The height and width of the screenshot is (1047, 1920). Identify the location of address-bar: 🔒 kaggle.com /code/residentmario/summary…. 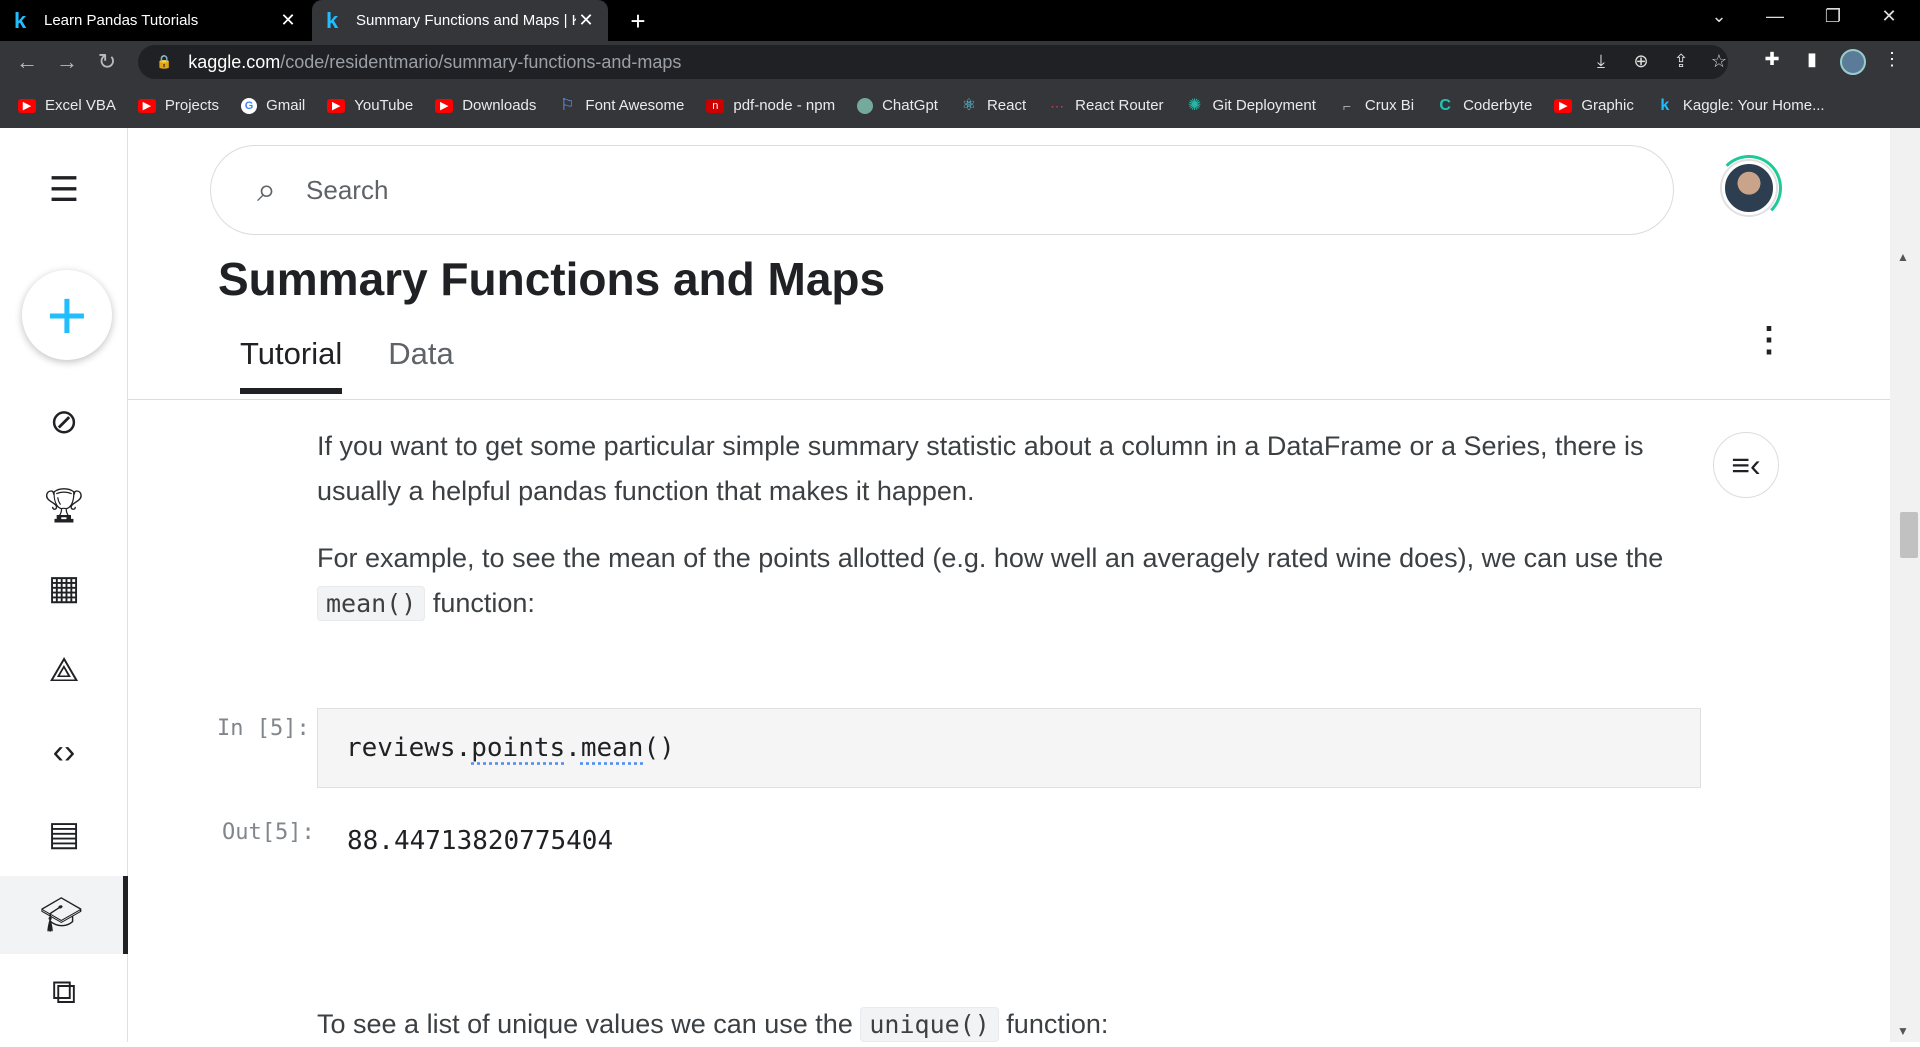
(933, 62).